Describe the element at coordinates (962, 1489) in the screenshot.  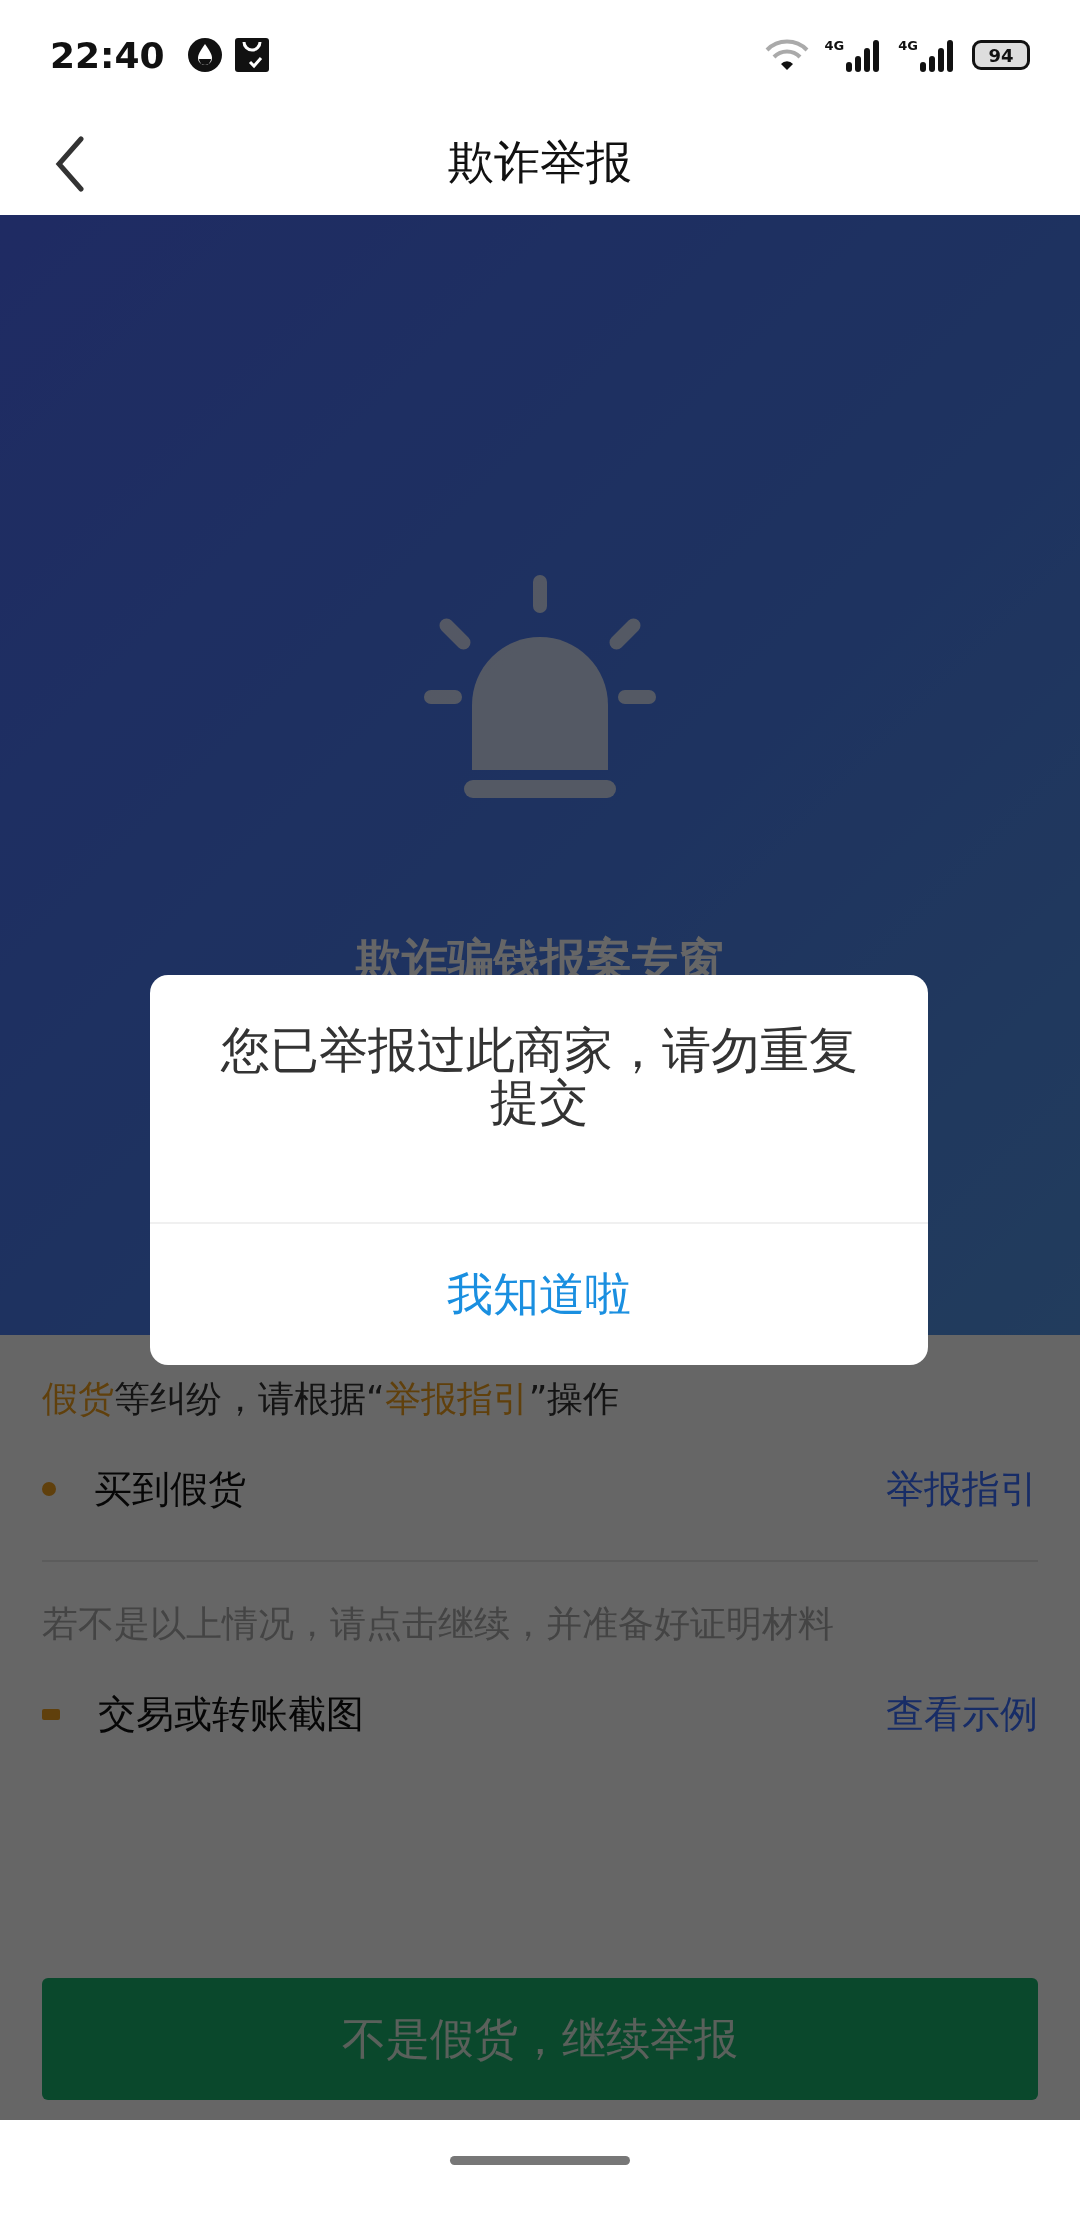
I see `guide-link: 举报指引` at that location.